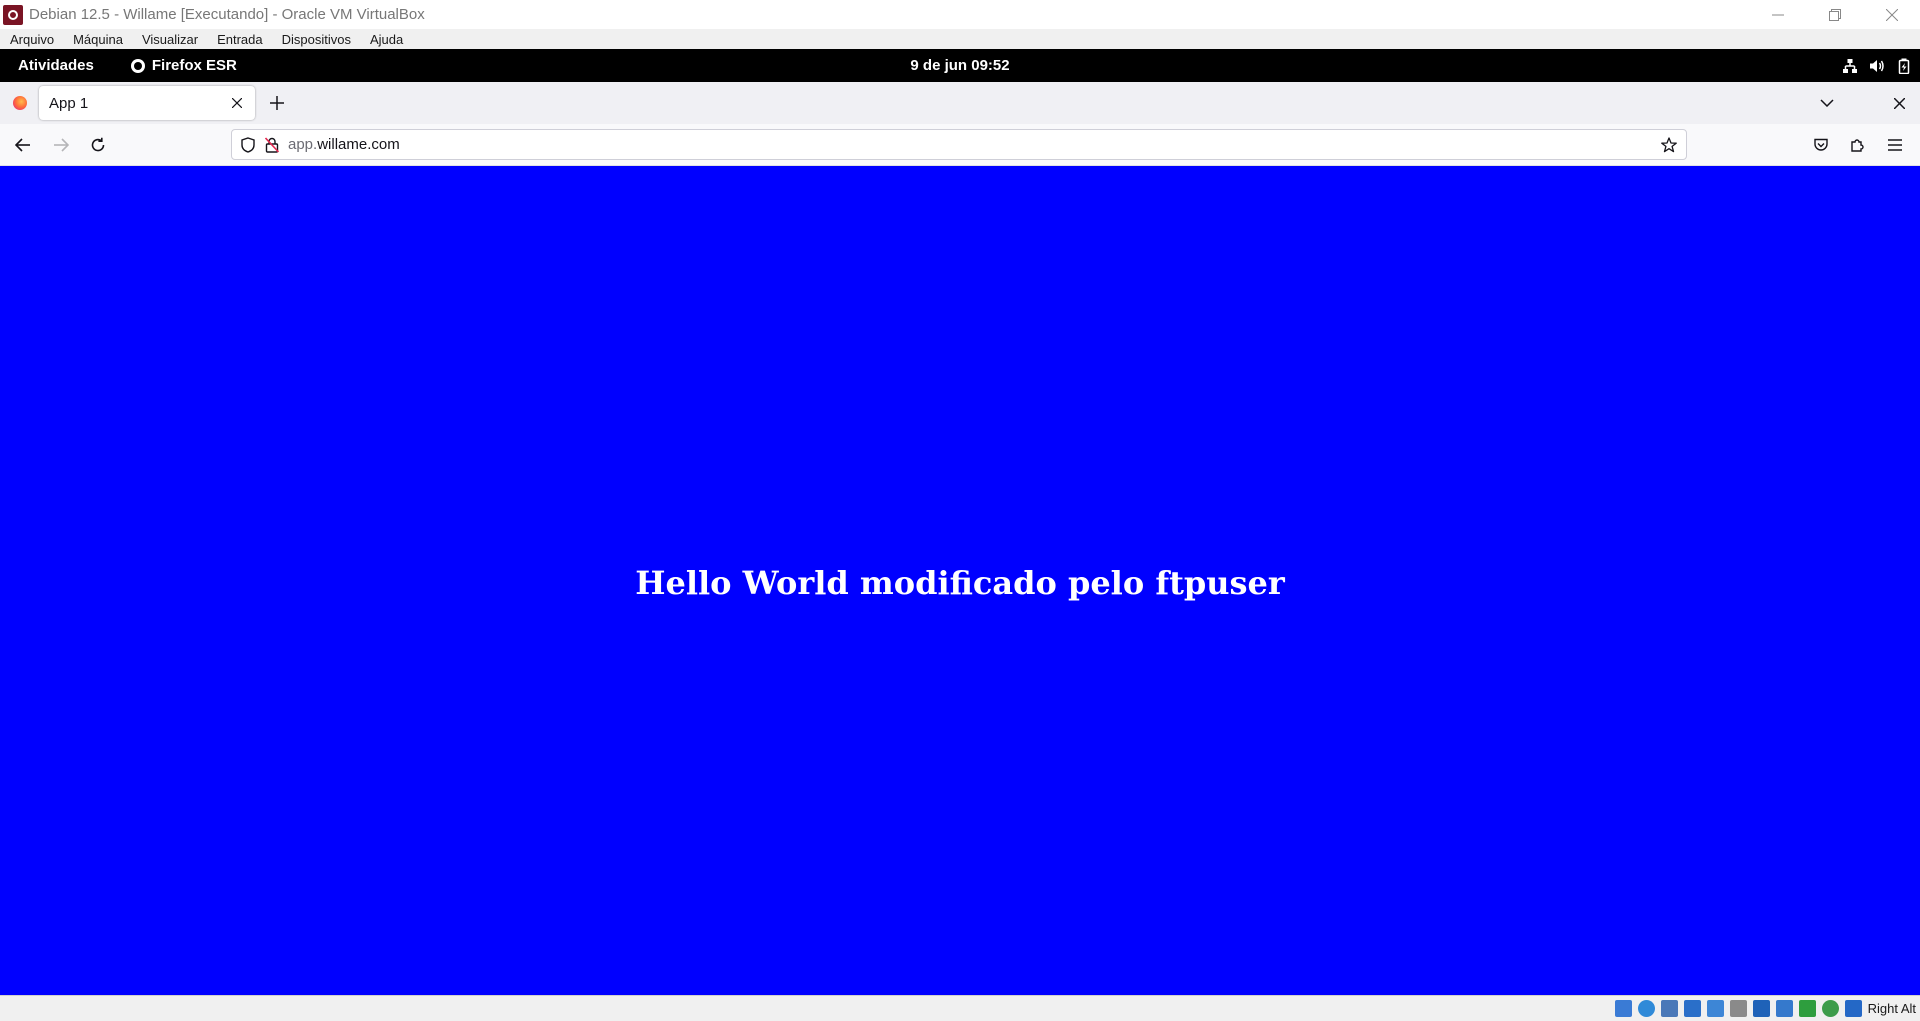 This screenshot has height=1021, width=1920. I want to click on volume-icon, so click(1877, 66).